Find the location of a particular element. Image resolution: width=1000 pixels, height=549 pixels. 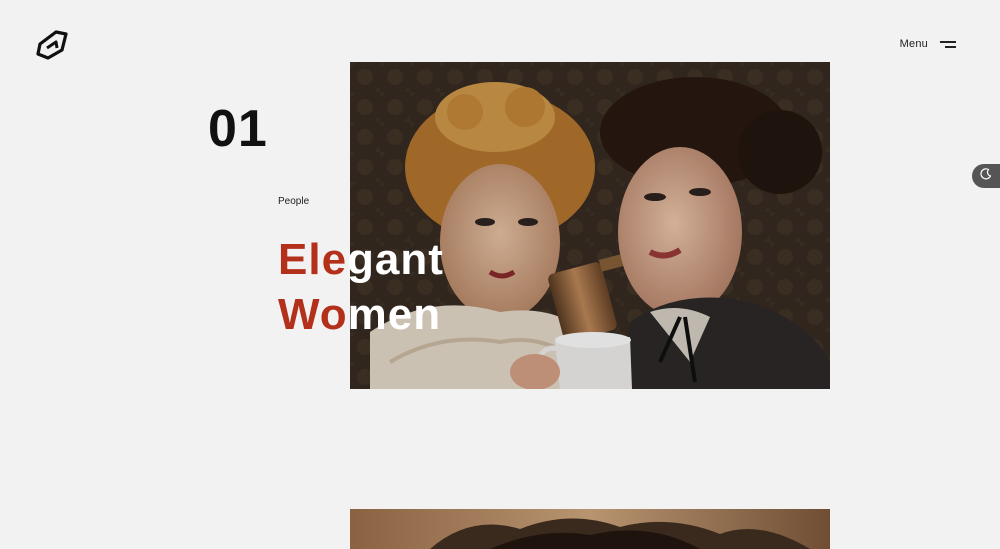

title-line-2-right: men is located at coordinates (394, 314).